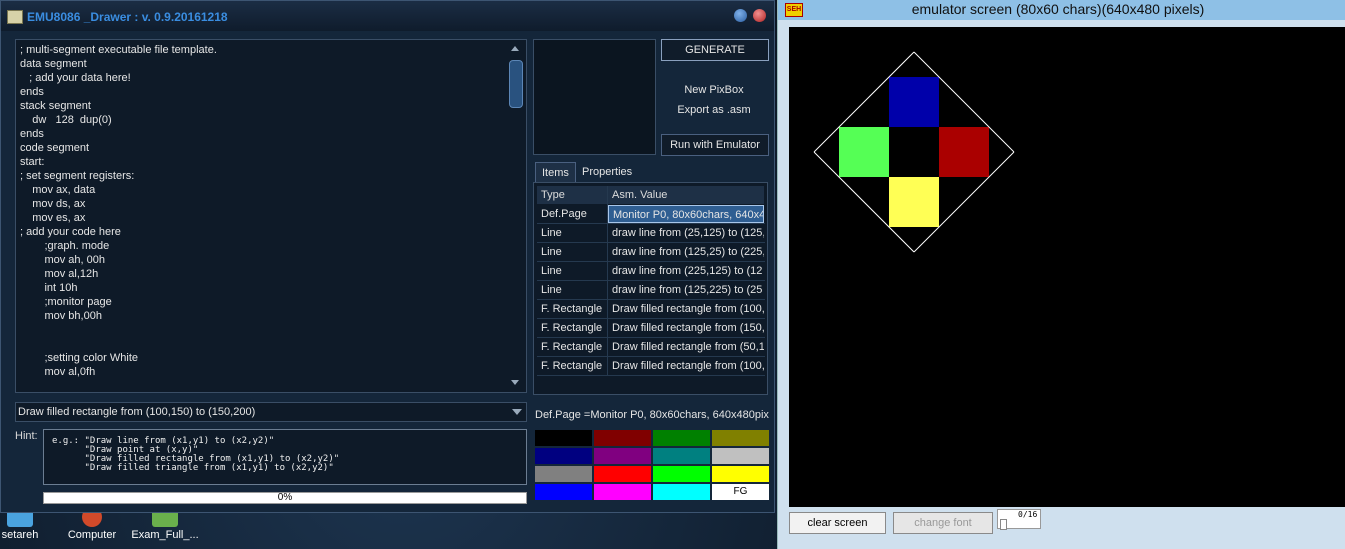  Describe the element at coordinates (686, 328) in the screenshot. I see `table-cell-value: Draw filled rectangle from (150,` at that location.